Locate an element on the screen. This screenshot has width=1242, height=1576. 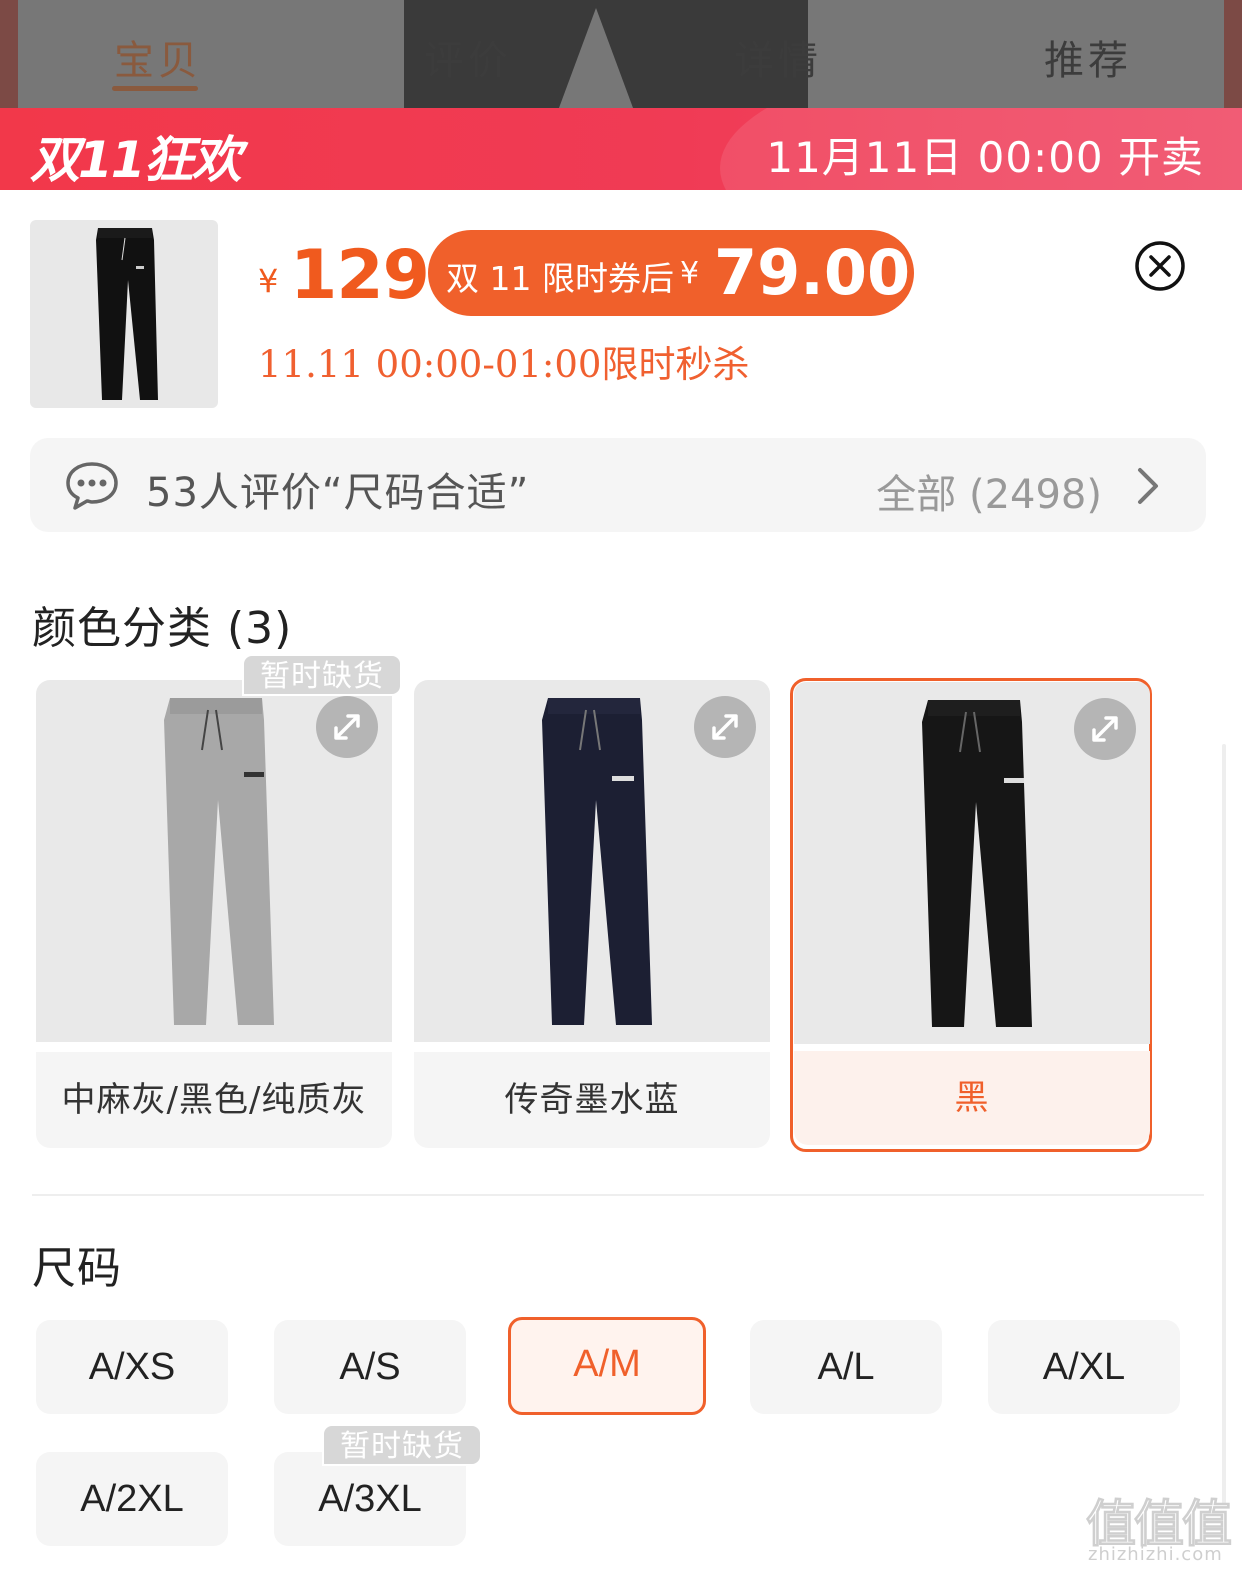
product-price: 129 is located at coordinates (360, 275).